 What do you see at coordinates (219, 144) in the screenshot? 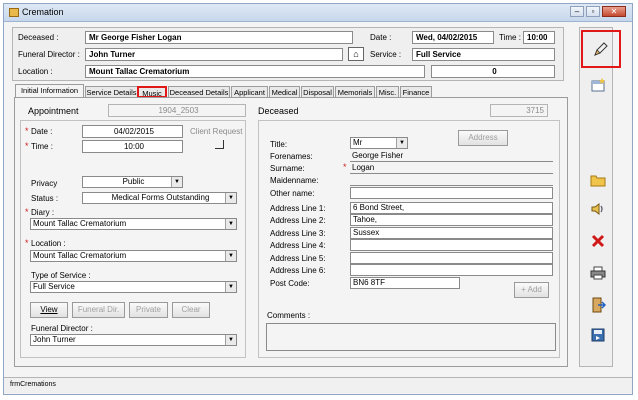
I see `client-request-checkbox` at bounding box center [219, 144].